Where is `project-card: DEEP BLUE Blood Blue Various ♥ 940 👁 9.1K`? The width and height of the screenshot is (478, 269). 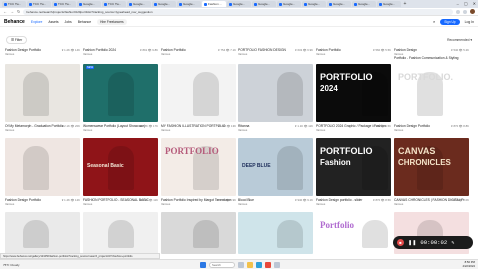 project-card: DEEP BLUE Blood Blue Various ♥ 940 👁 9.1K is located at coordinates (275, 173).